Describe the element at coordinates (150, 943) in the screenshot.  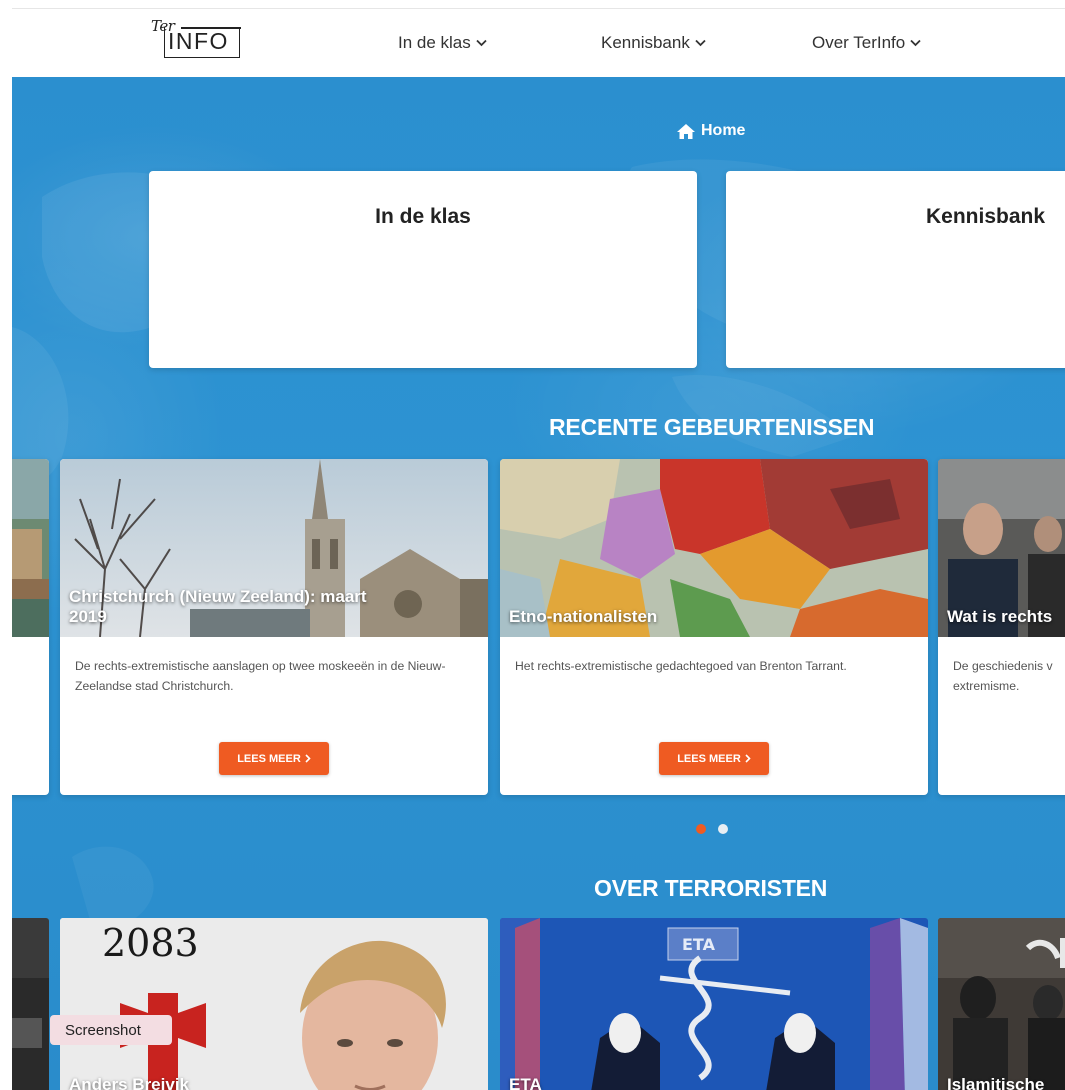
I see `image-text-2083: 2083` at that location.